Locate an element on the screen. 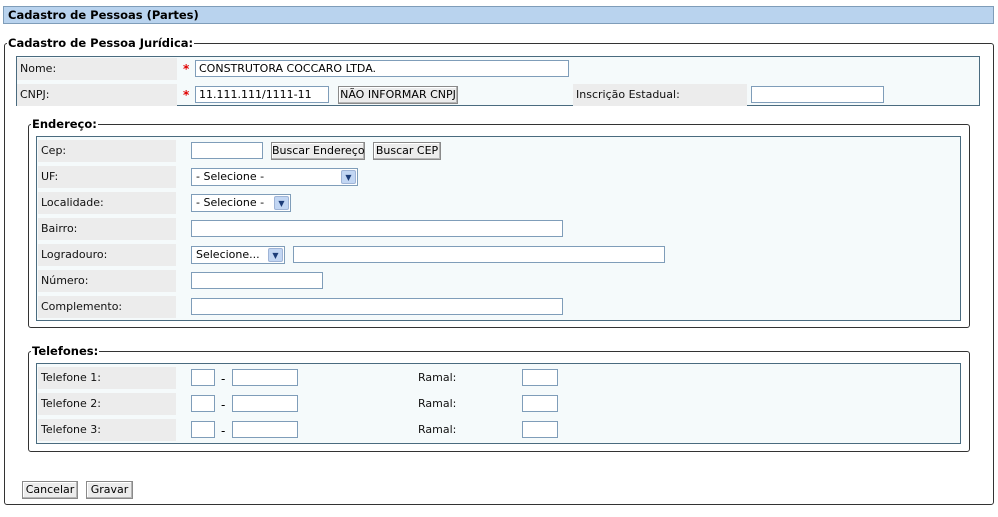  save-button: Gravar is located at coordinates (109, 490).